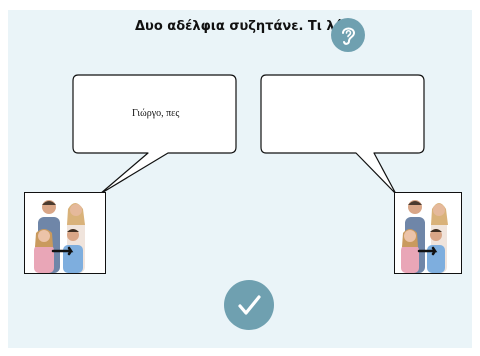 The width and height of the screenshot is (480, 356). I want to click on ear-icon, so click(349, 36).